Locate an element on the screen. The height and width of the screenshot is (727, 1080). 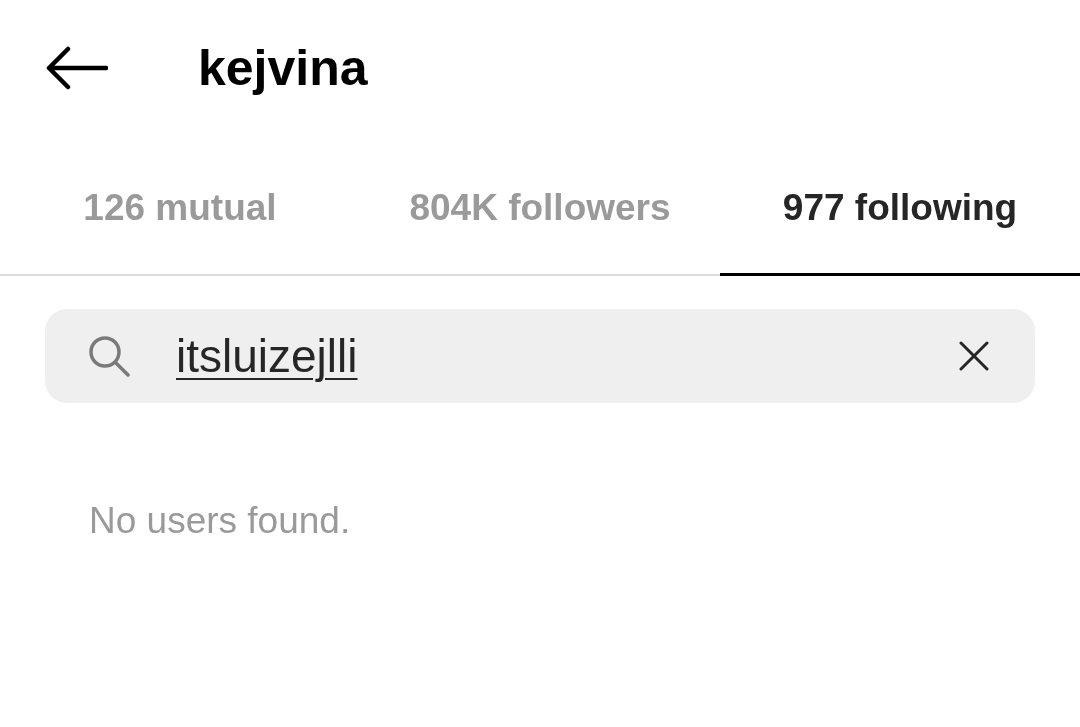
profile-username: kejvina is located at coordinates (283, 68).